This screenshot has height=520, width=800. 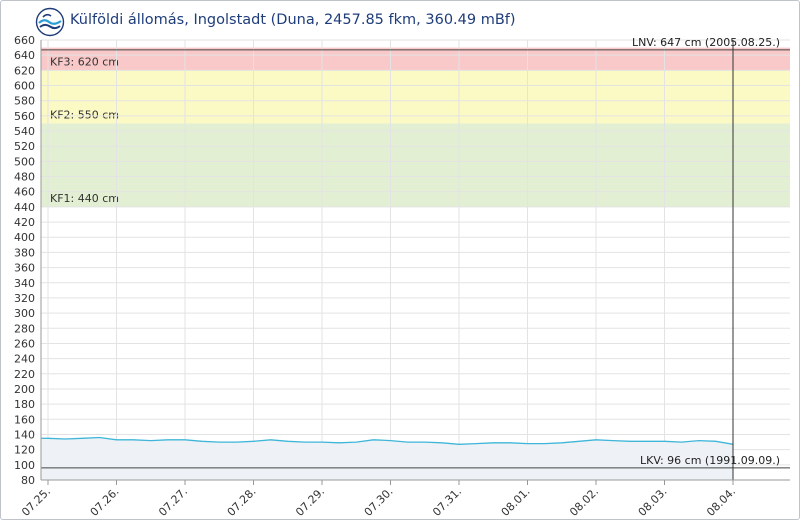 I want to click on y-tick-label: 200, so click(x=24, y=389).